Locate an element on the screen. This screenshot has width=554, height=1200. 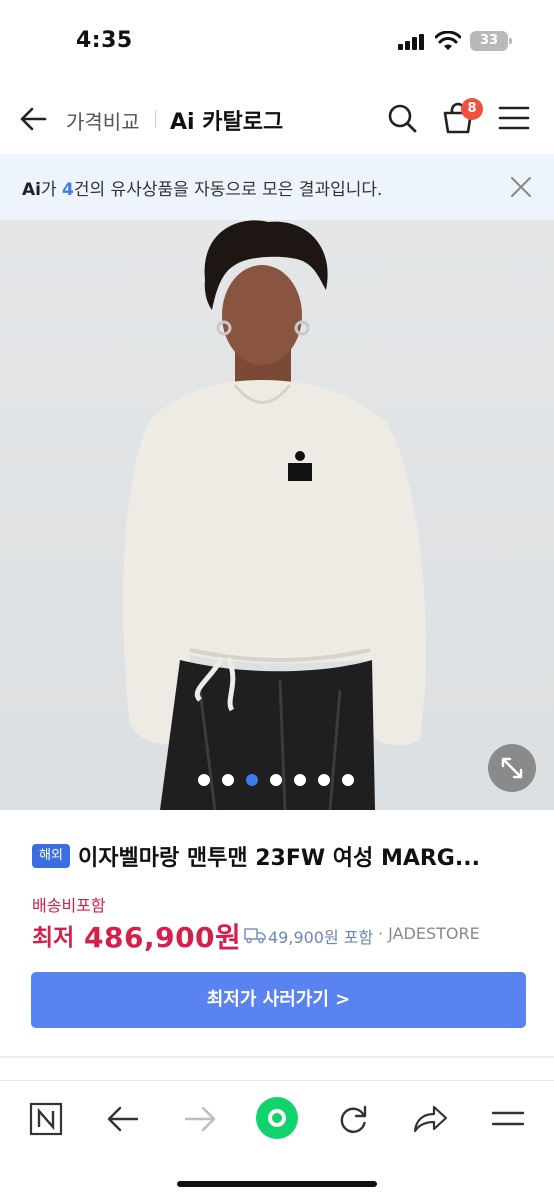
lowest-label: 최저 is located at coordinates (53, 938).